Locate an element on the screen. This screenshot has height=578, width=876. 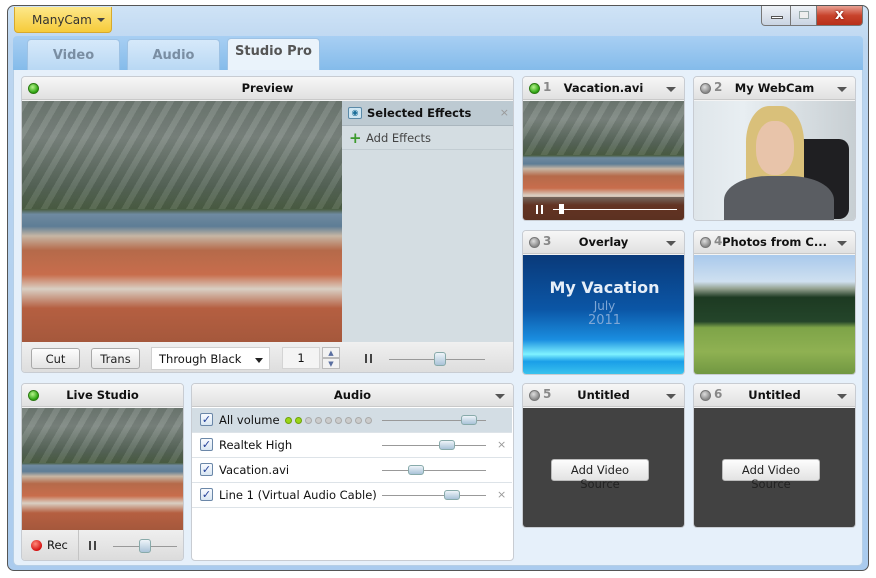
audio-title: Audio is located at coordinates (352, 395).